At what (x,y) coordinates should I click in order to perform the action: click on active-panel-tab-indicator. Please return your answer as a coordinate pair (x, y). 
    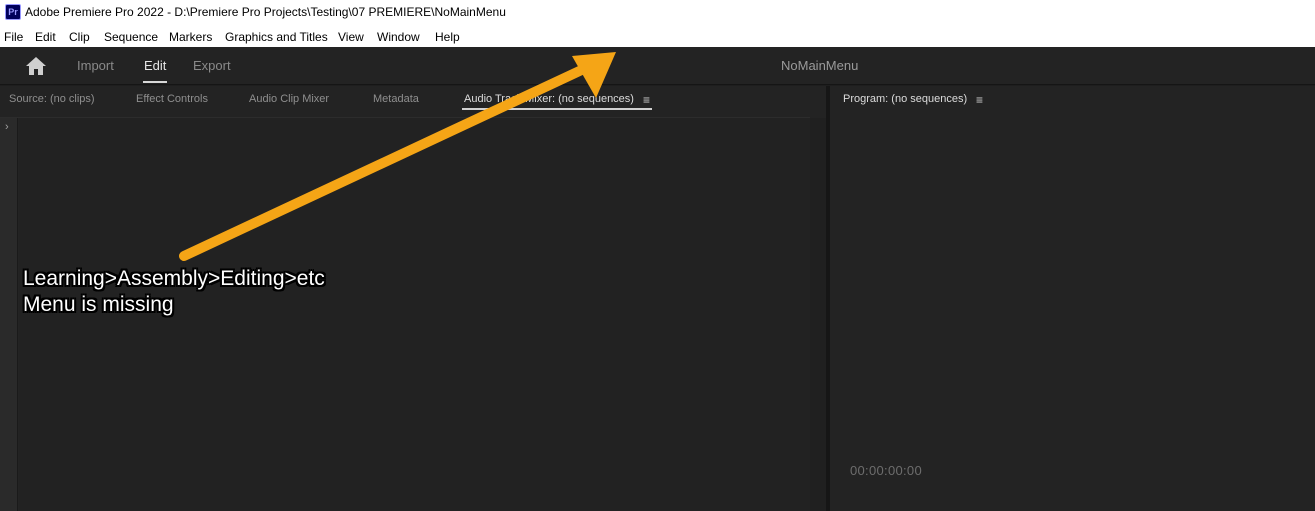
    Looking at the image, I should click on (557, 109).